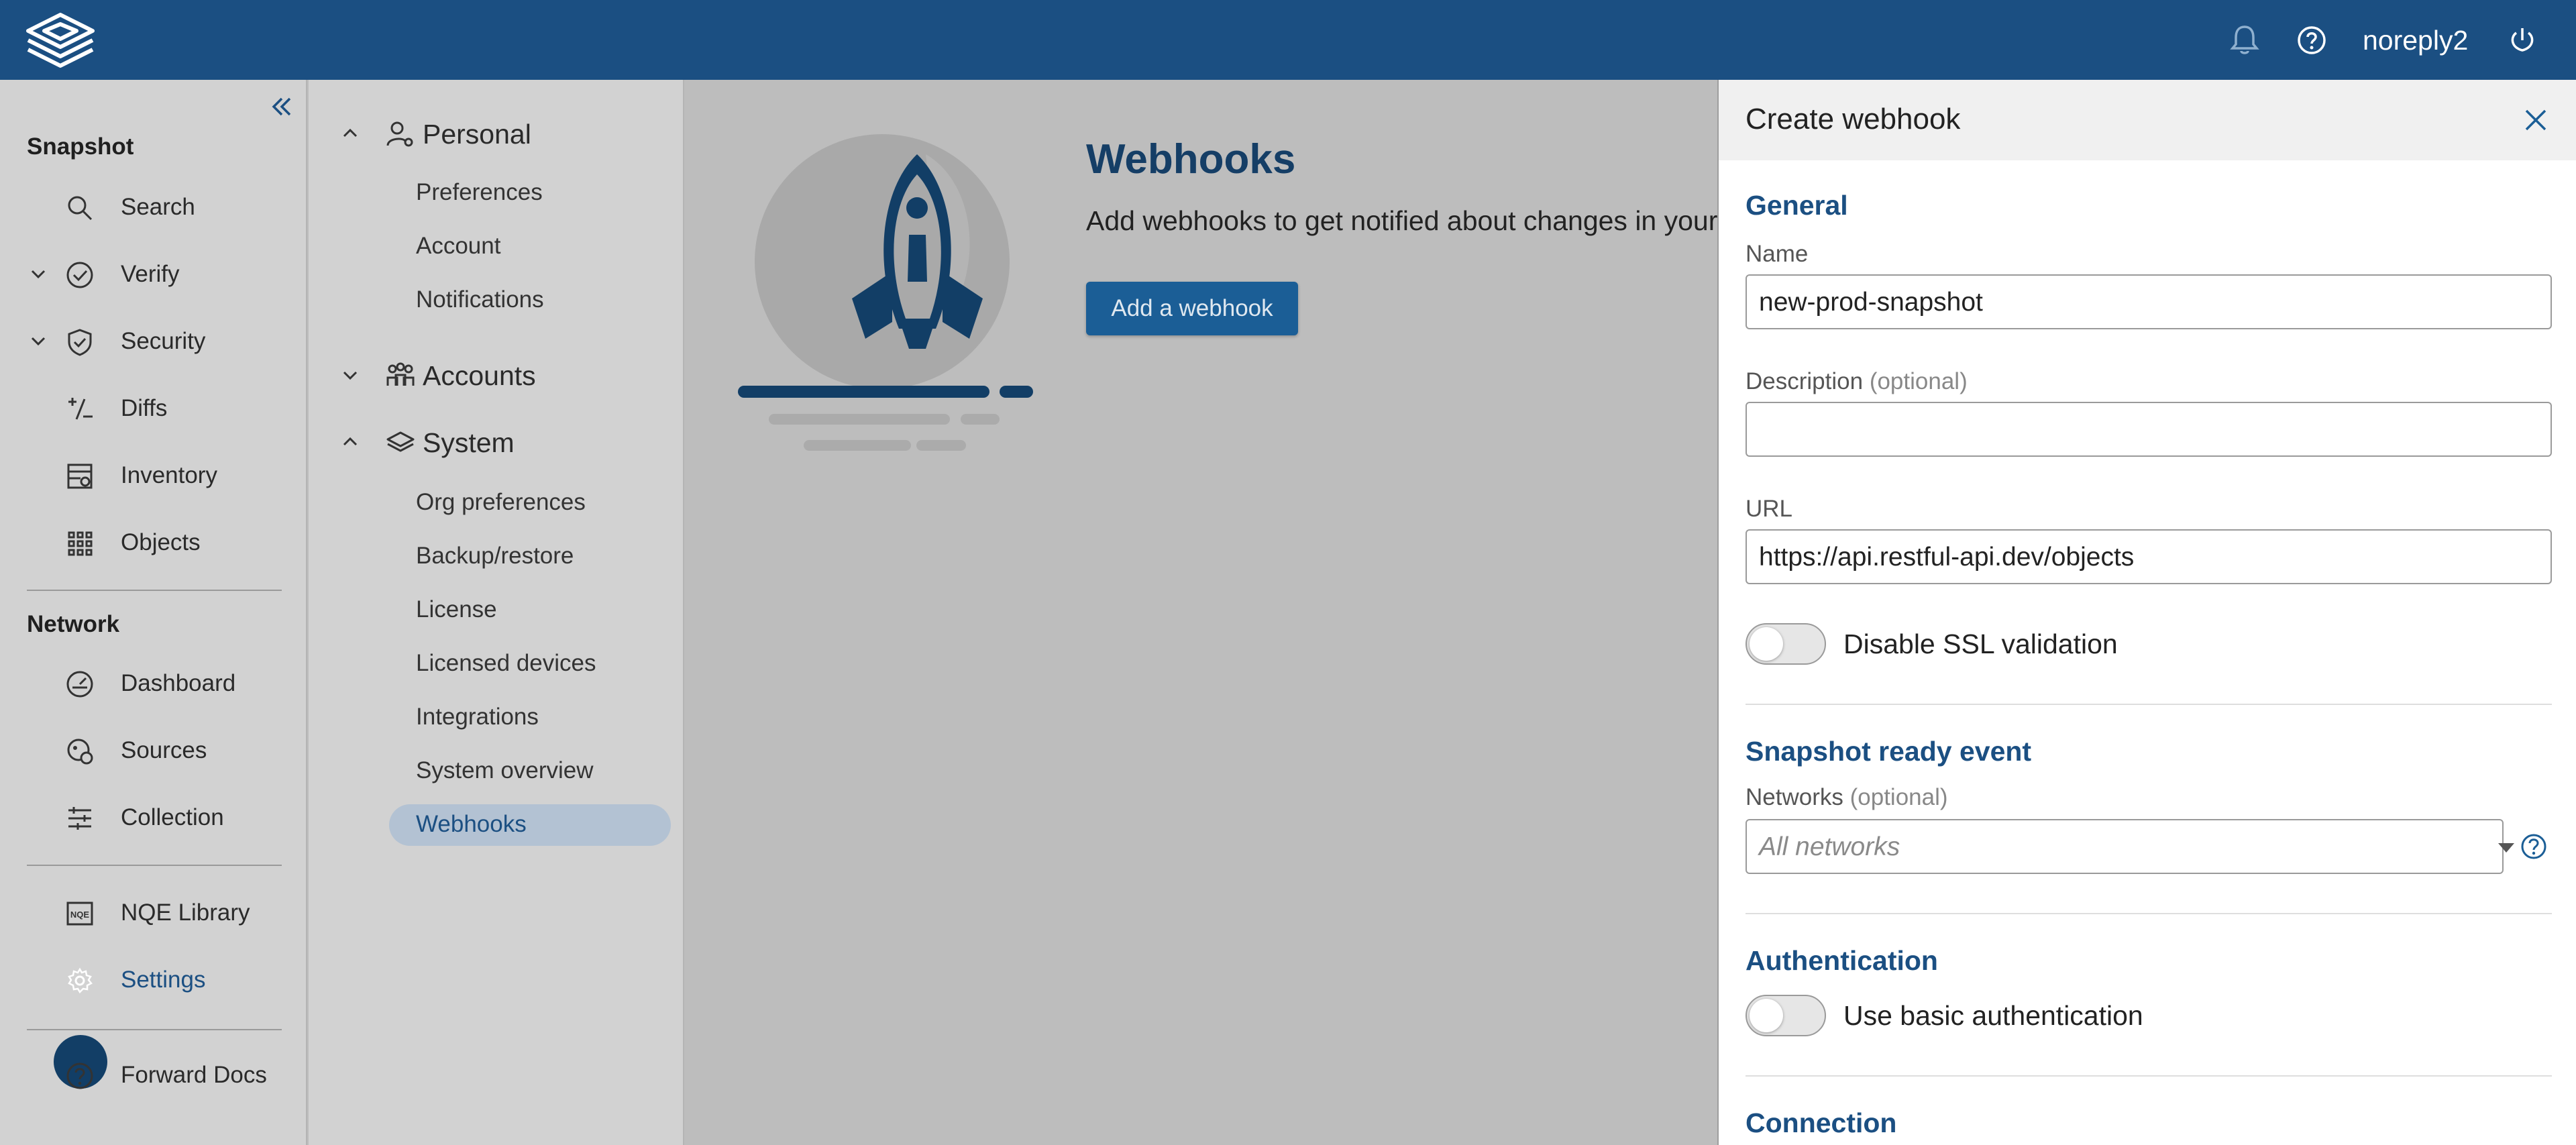 The height and width of the screenshot is (1145, 2576). I want to click on nav-item-verify: Verify, so click(157, 274).